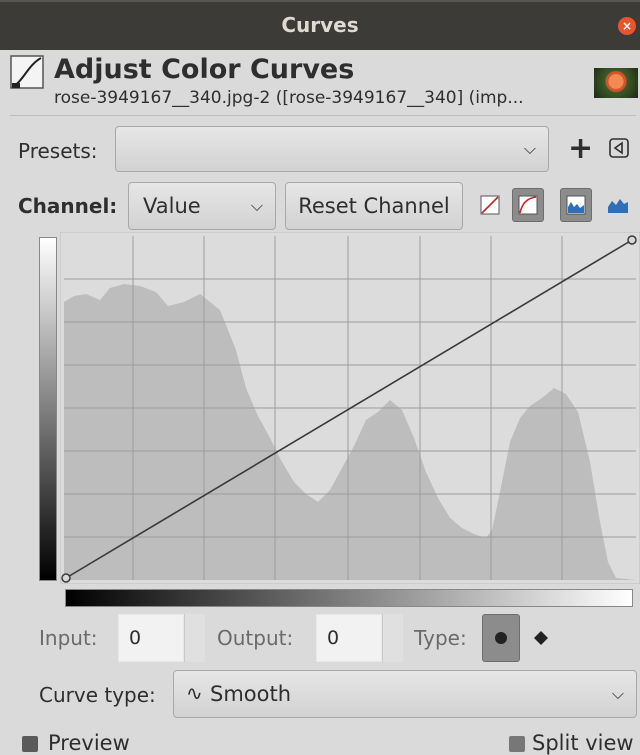  What do you see at coordinates (580, 148) in the screenshot?
I see `add-preset-button: +` at bounding box center [580, 148].